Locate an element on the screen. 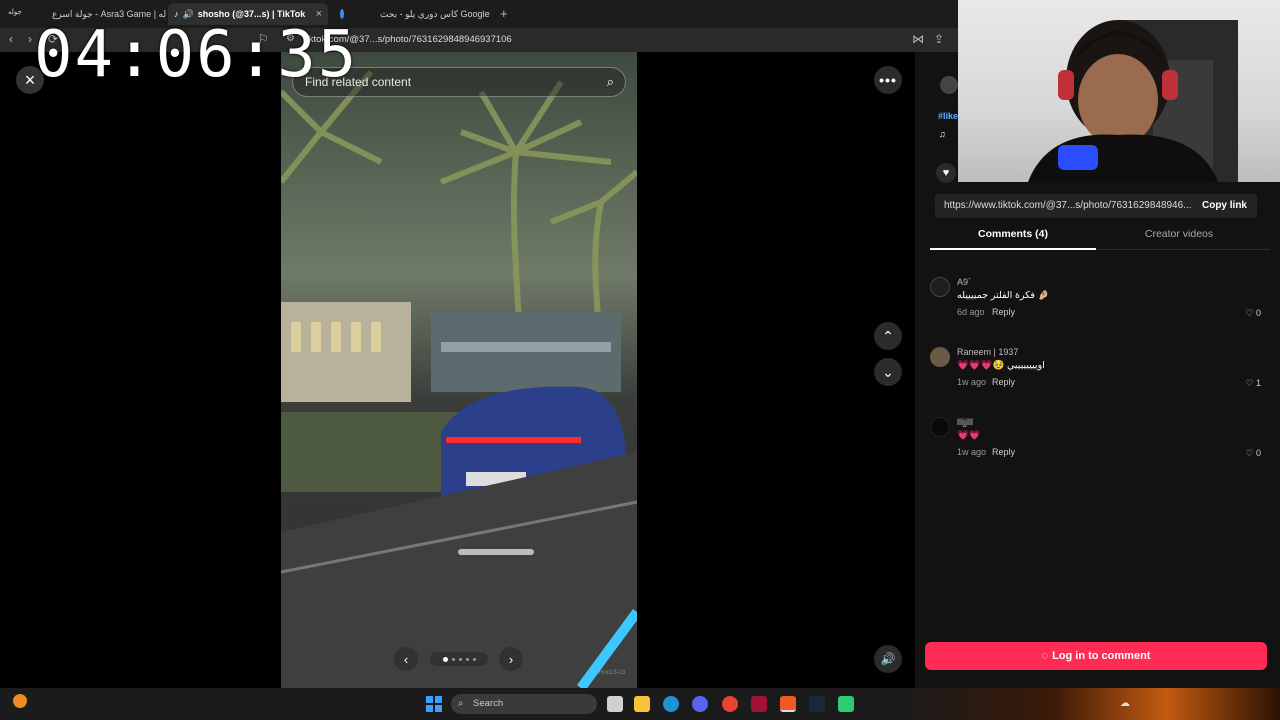 This screenshot has height=720, width=1280. stream-timer: 04:06:35 is located at coordinates (196, 55).